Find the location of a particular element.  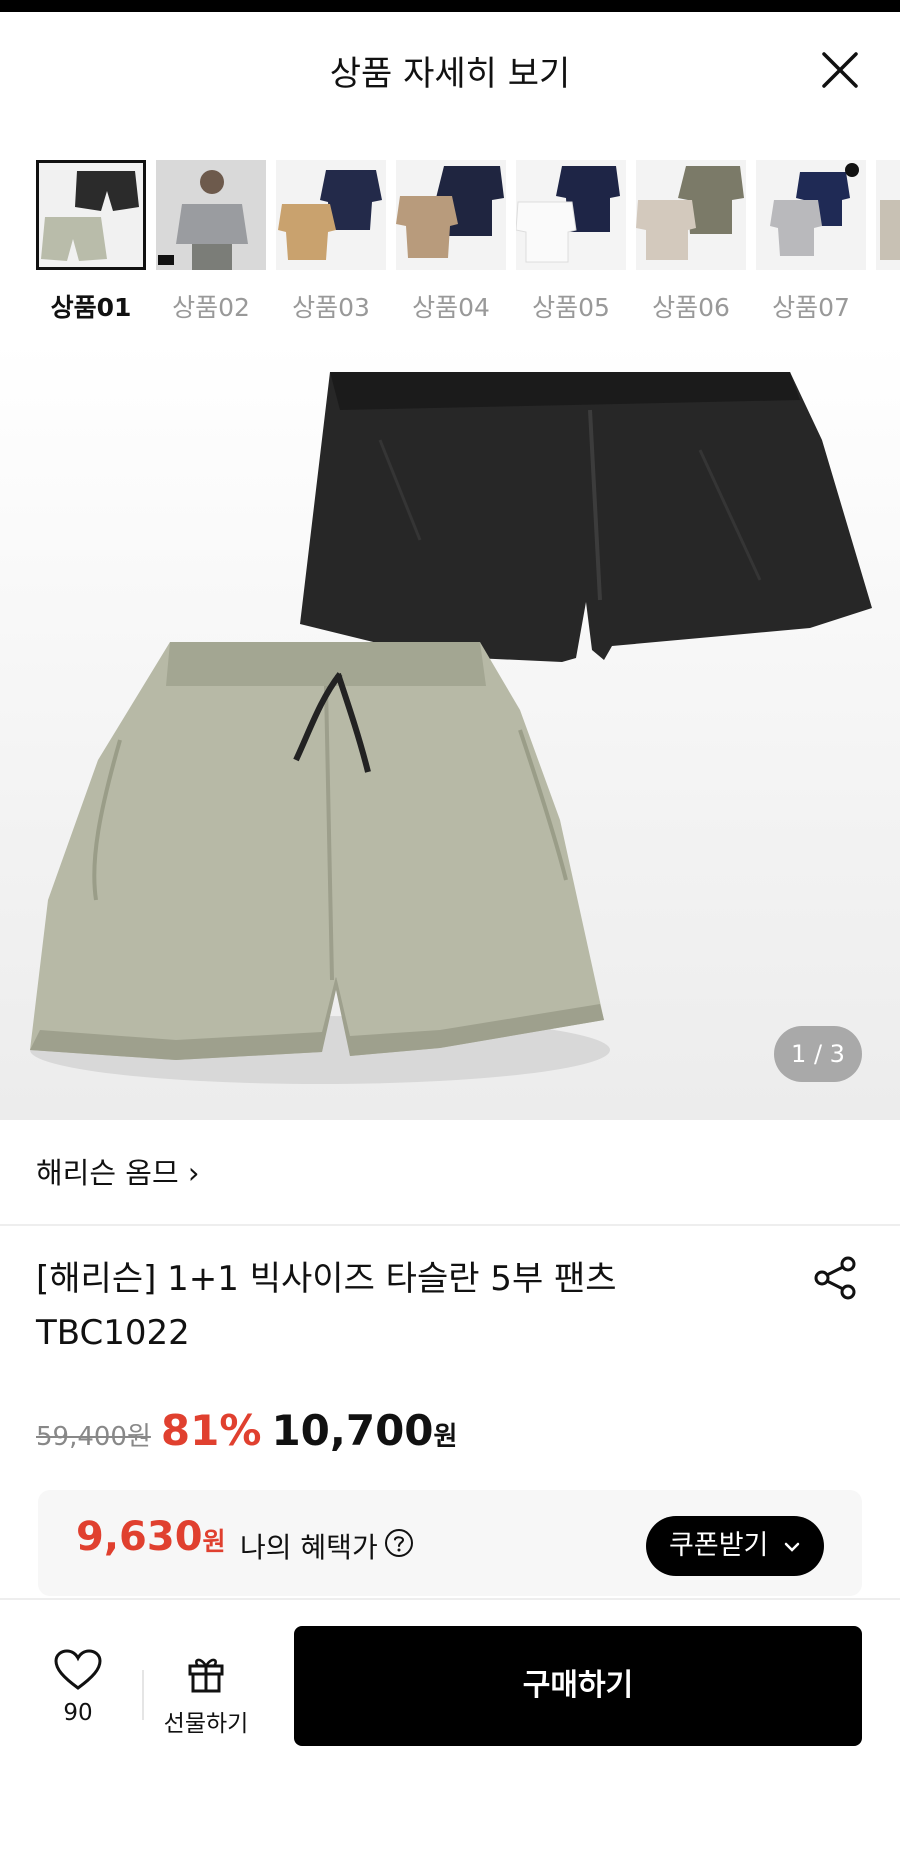

price-row: 59,400원 81% 10,700 원 is located at coordinates (246, 1436).